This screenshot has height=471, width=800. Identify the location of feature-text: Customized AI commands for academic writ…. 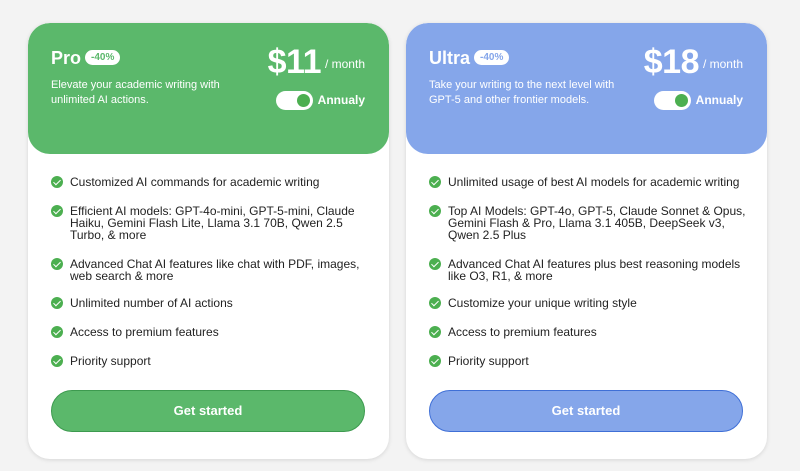
(195, 182).